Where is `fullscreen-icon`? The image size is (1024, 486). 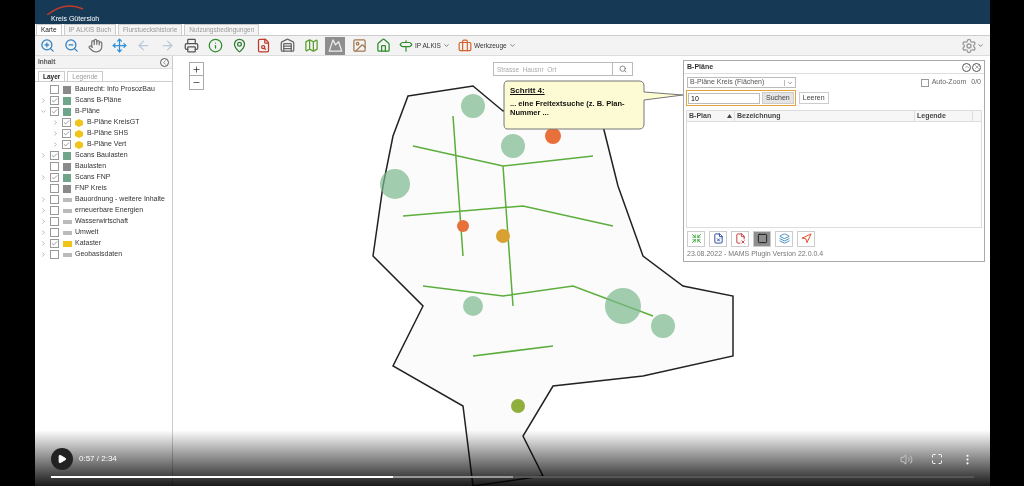
fullscreen-icon is located at coordinates (937, 459).